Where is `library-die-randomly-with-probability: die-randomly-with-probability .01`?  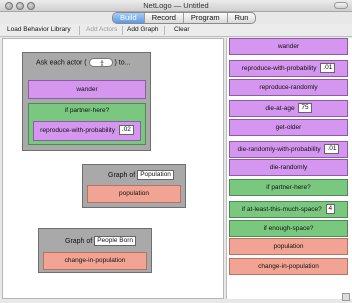
library-die-randomly-with-probability: die-randomly-with-probability .01 is located at coordinates (288, 149).